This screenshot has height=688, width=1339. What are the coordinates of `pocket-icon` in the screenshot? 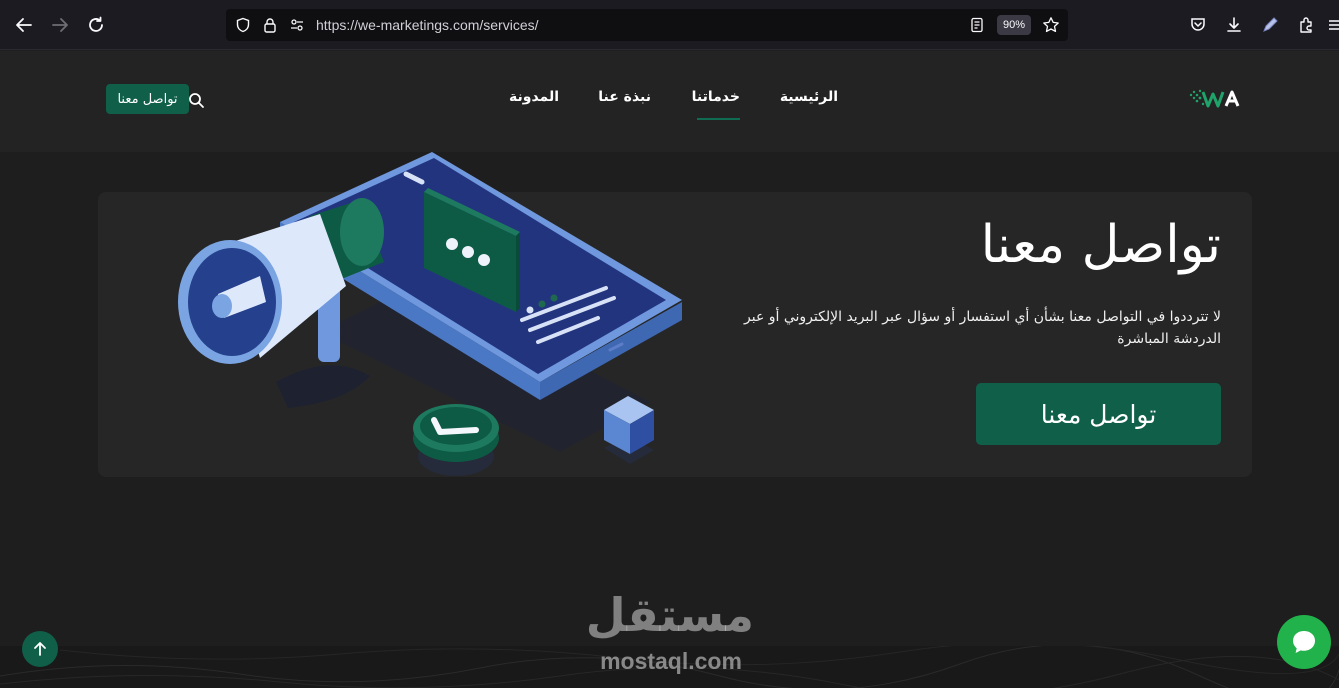 It's located at (1198, 25).